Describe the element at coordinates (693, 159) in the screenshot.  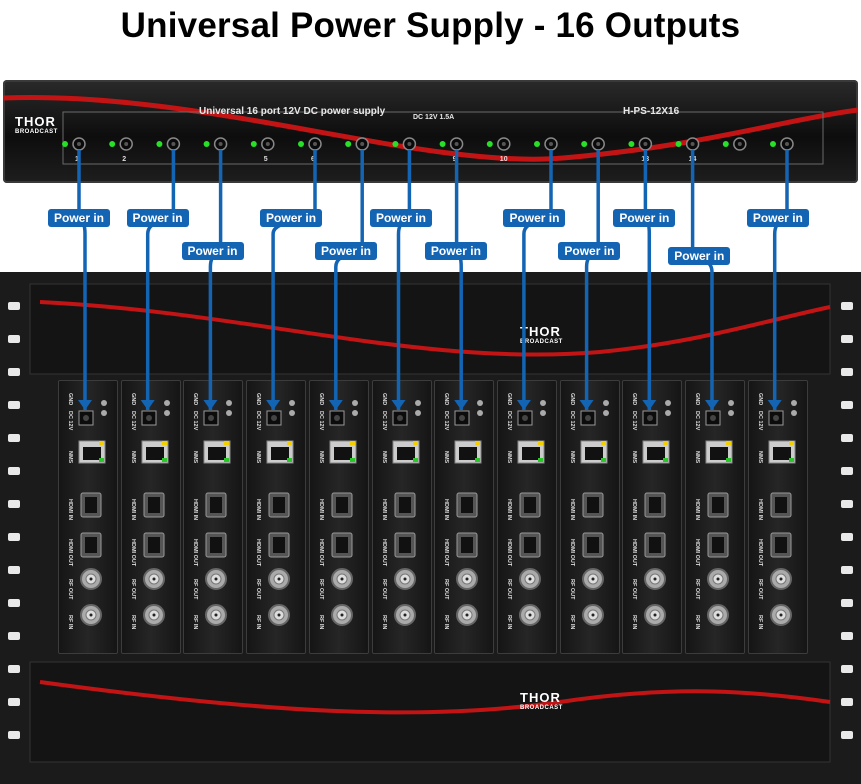
I see `psu-port-number: 14` at that location.